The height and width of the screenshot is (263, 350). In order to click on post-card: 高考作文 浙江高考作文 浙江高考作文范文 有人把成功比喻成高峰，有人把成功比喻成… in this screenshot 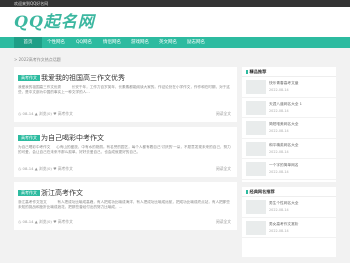, I will do `click(125, 206)`.